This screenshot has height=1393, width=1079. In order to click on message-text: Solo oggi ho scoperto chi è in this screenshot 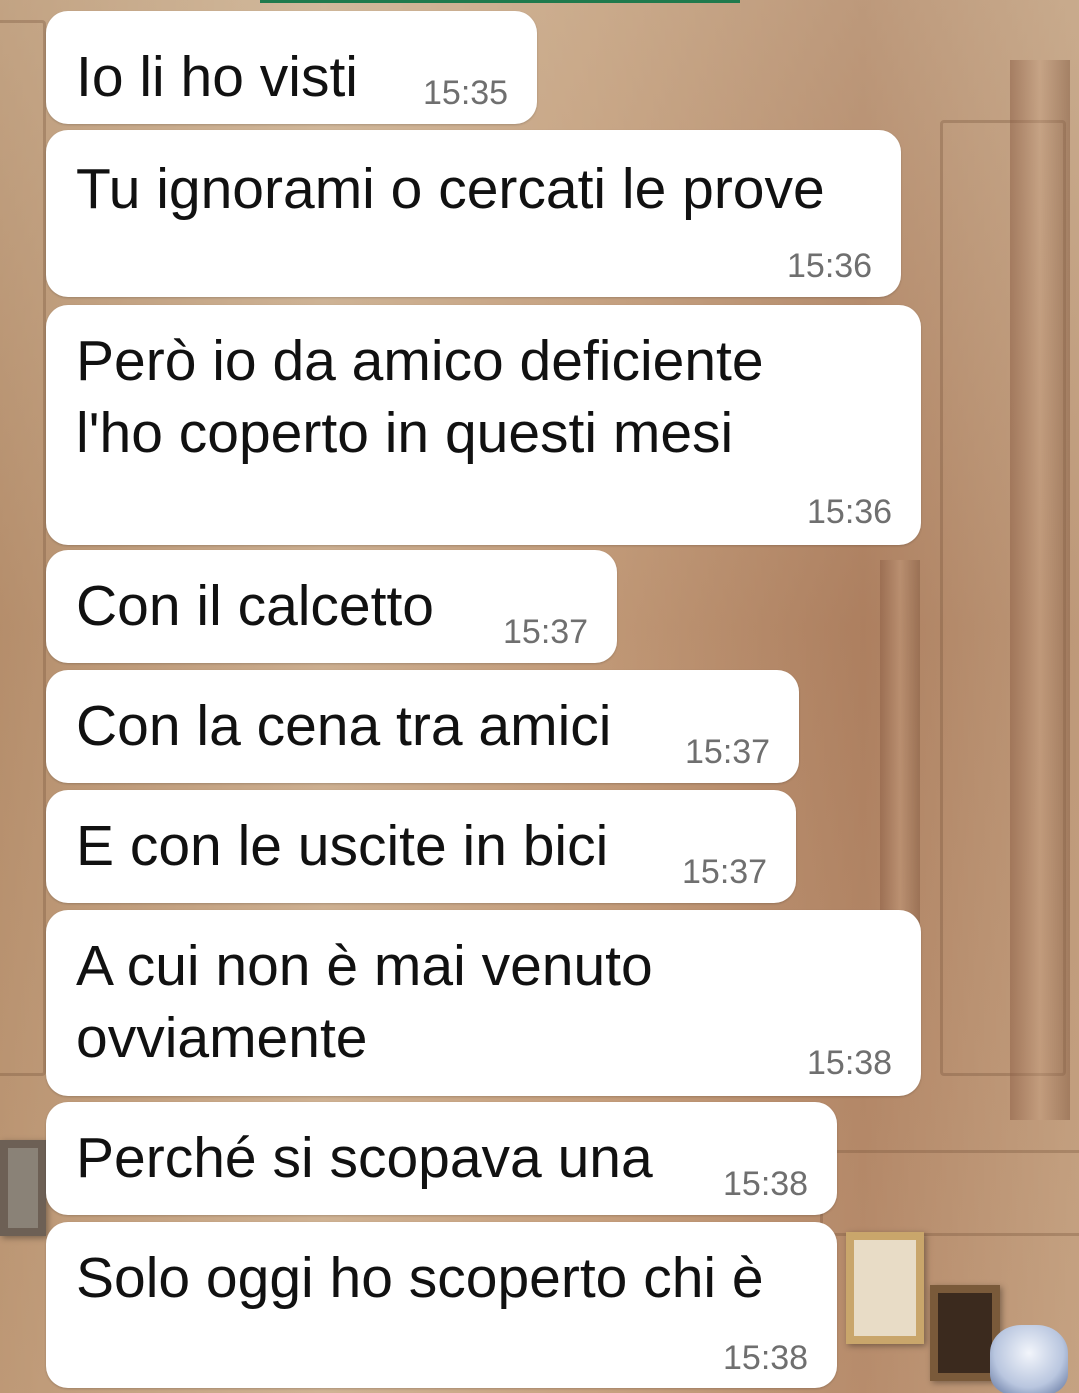, I will do `click(420, 1278)`.